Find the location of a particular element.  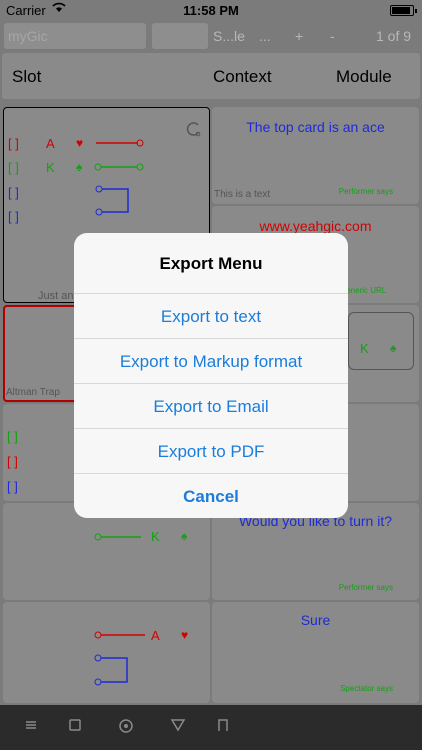

export-to-email-button: Export to Email is located at coordinates (211, 405).